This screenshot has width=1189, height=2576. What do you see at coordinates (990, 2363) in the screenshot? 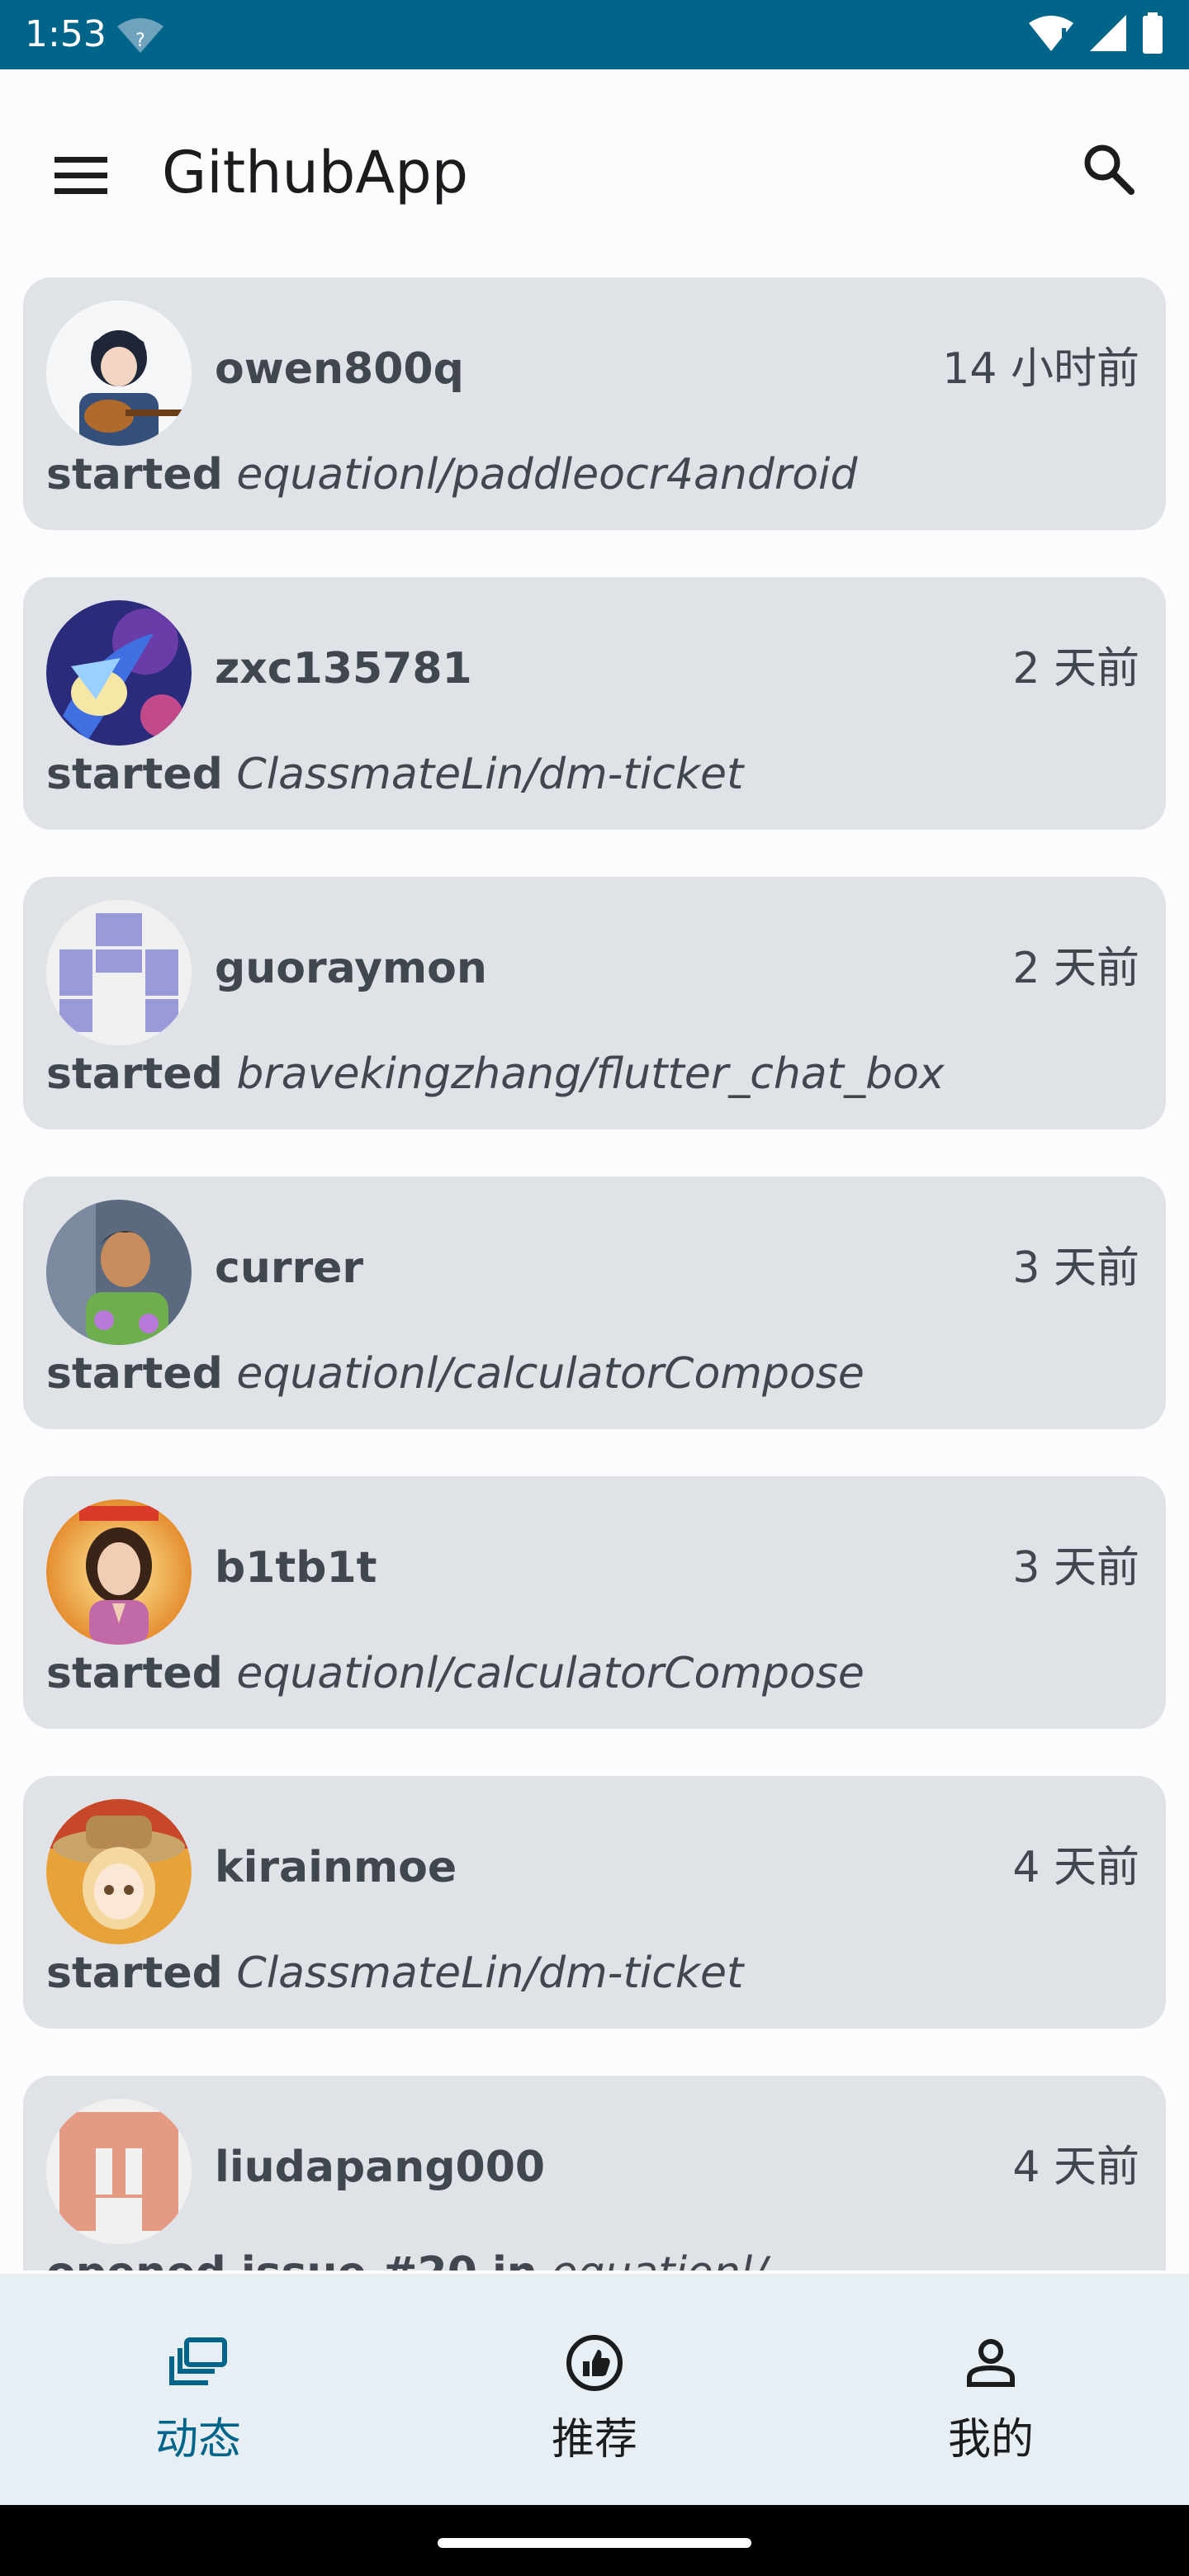
I see `person-icon` at bounding box center [990, 2363].